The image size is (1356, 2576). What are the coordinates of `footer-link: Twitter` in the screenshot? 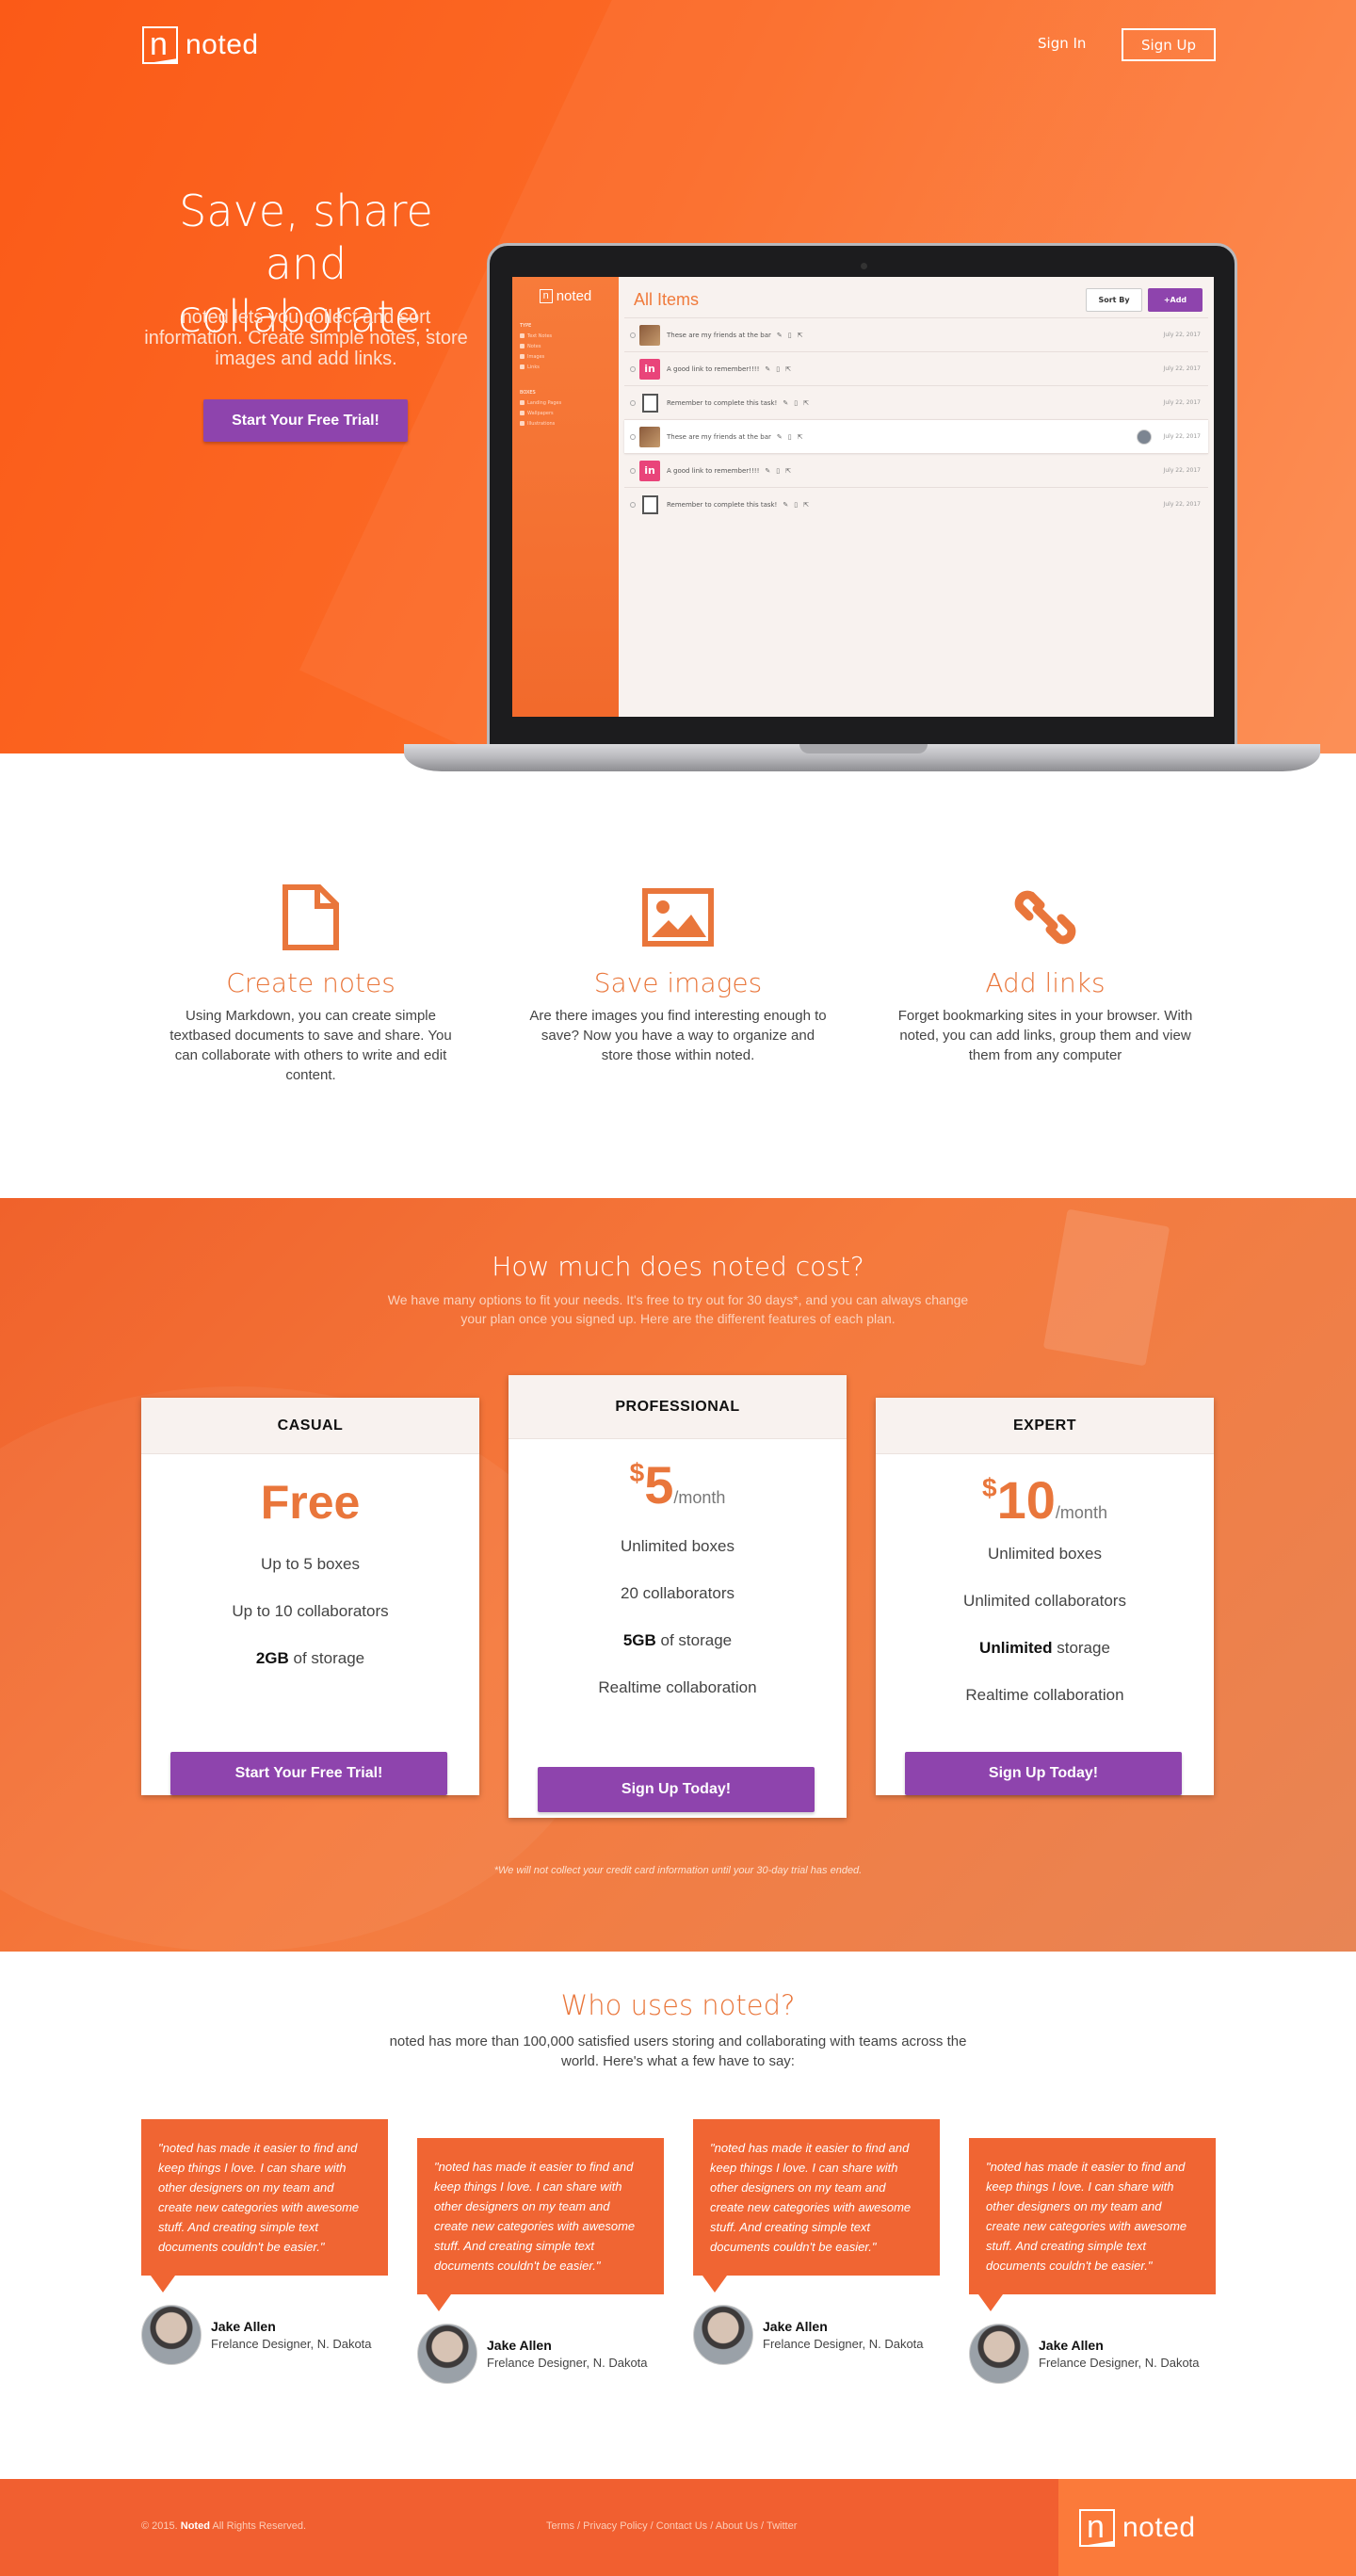 It's located at (782, 2526).